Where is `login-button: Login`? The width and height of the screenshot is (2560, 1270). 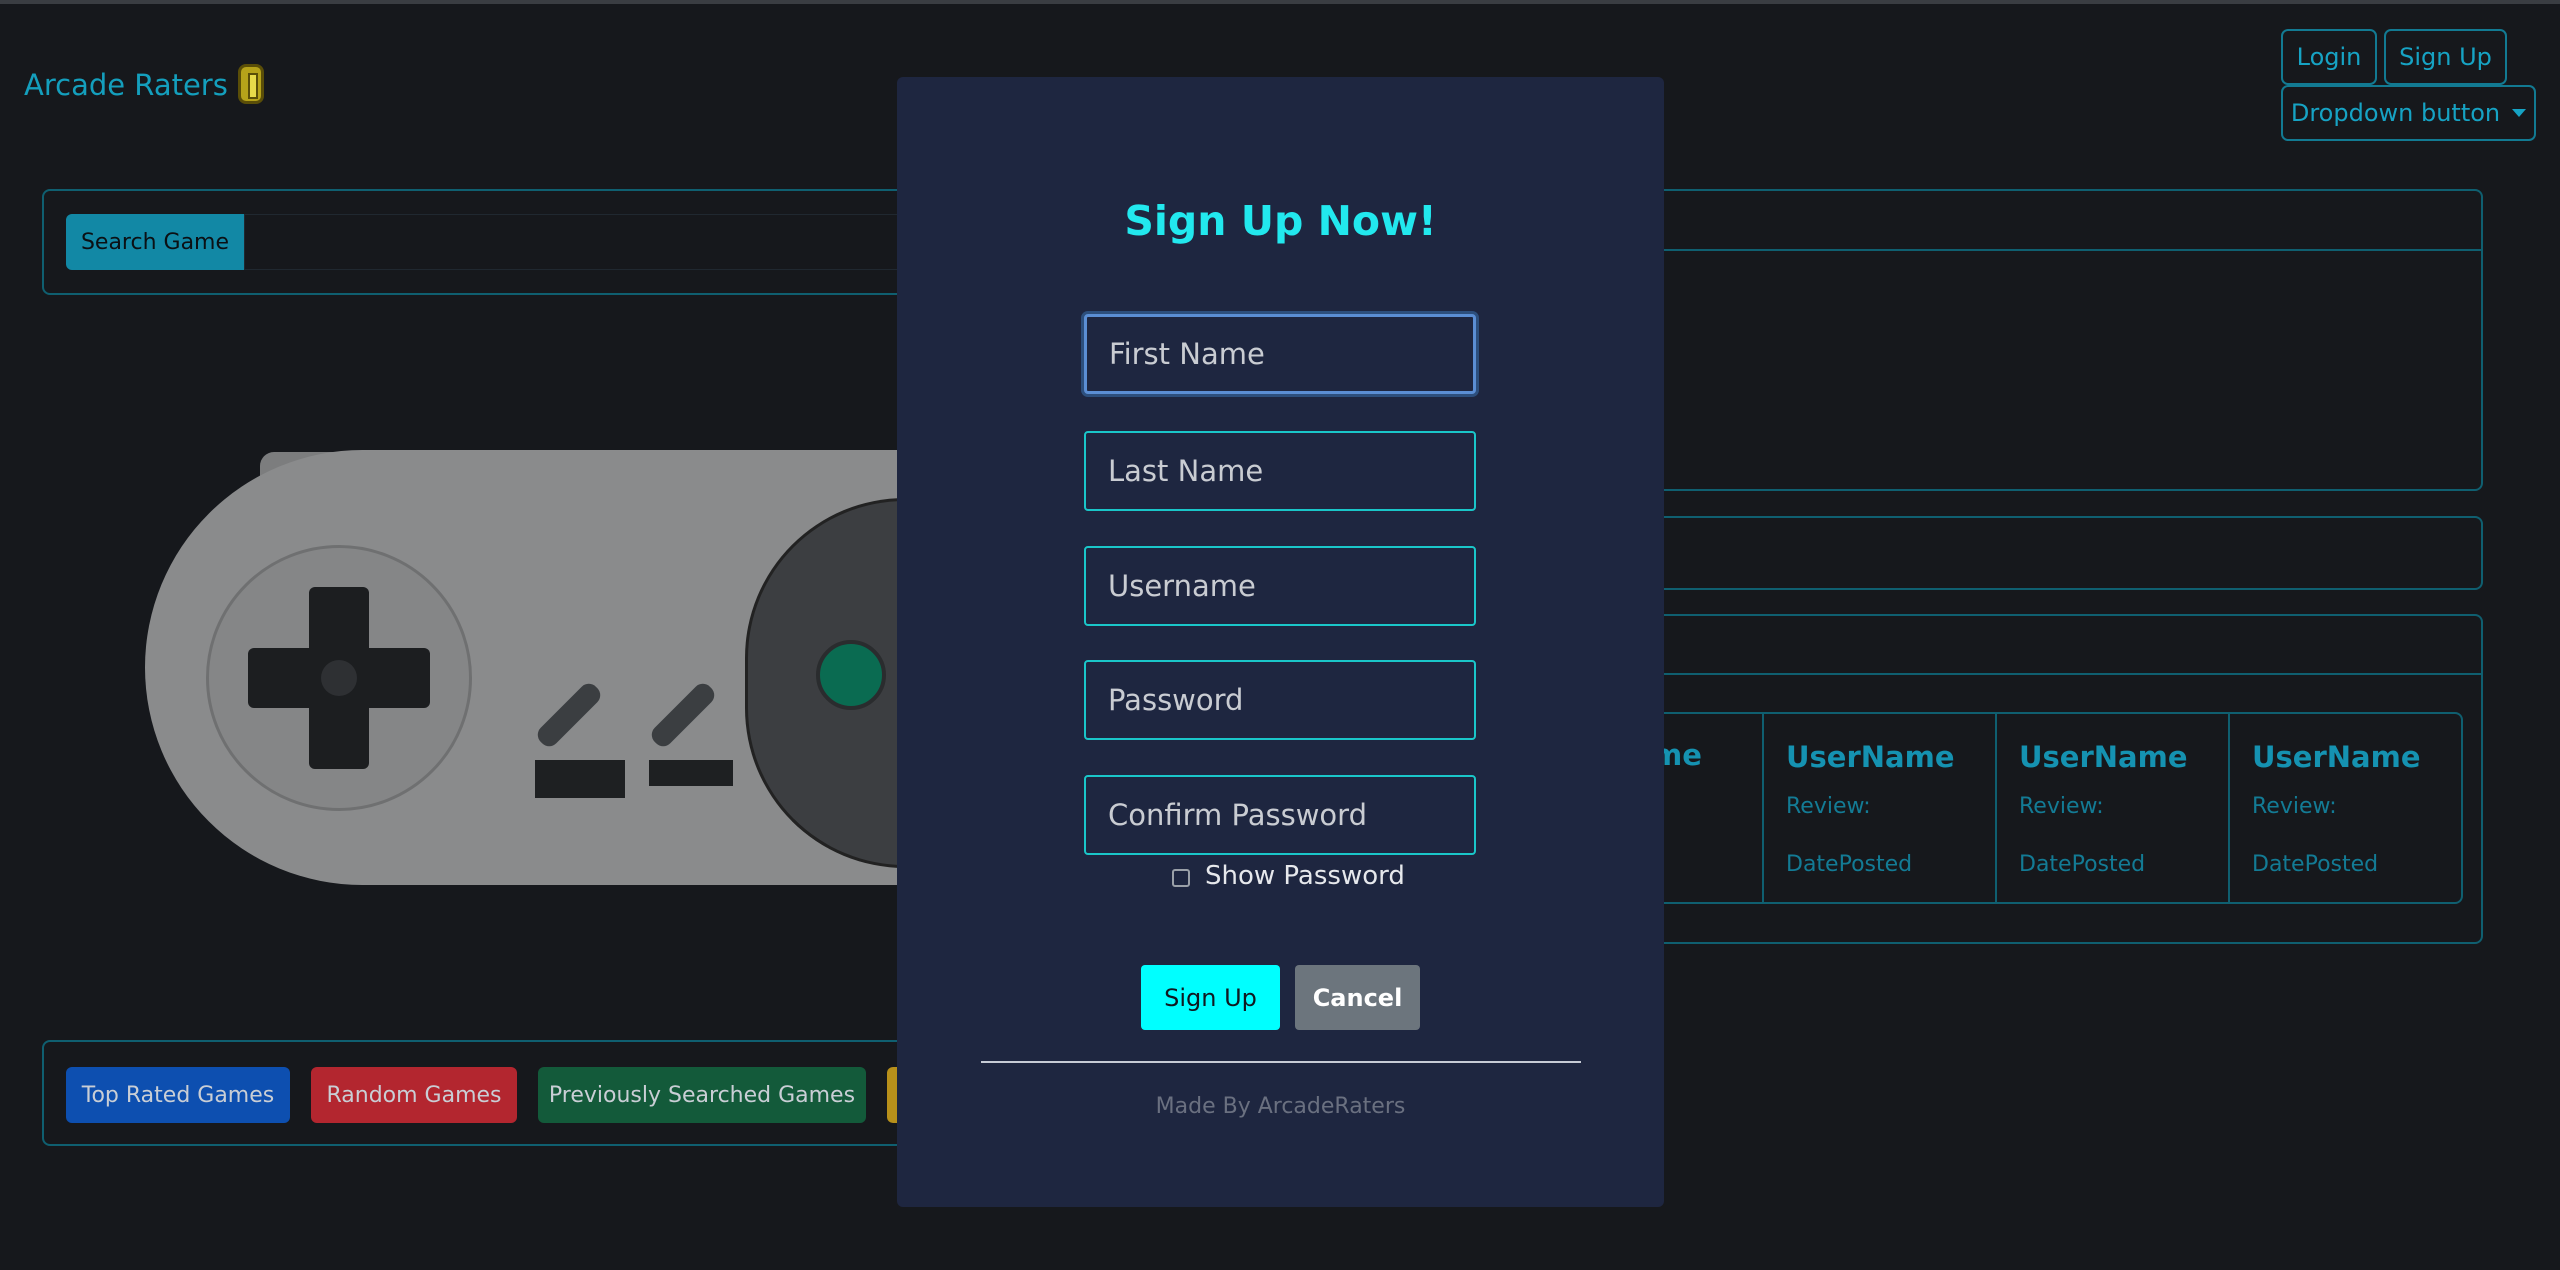
login-button: Login is located at coordinates (2329, 57).